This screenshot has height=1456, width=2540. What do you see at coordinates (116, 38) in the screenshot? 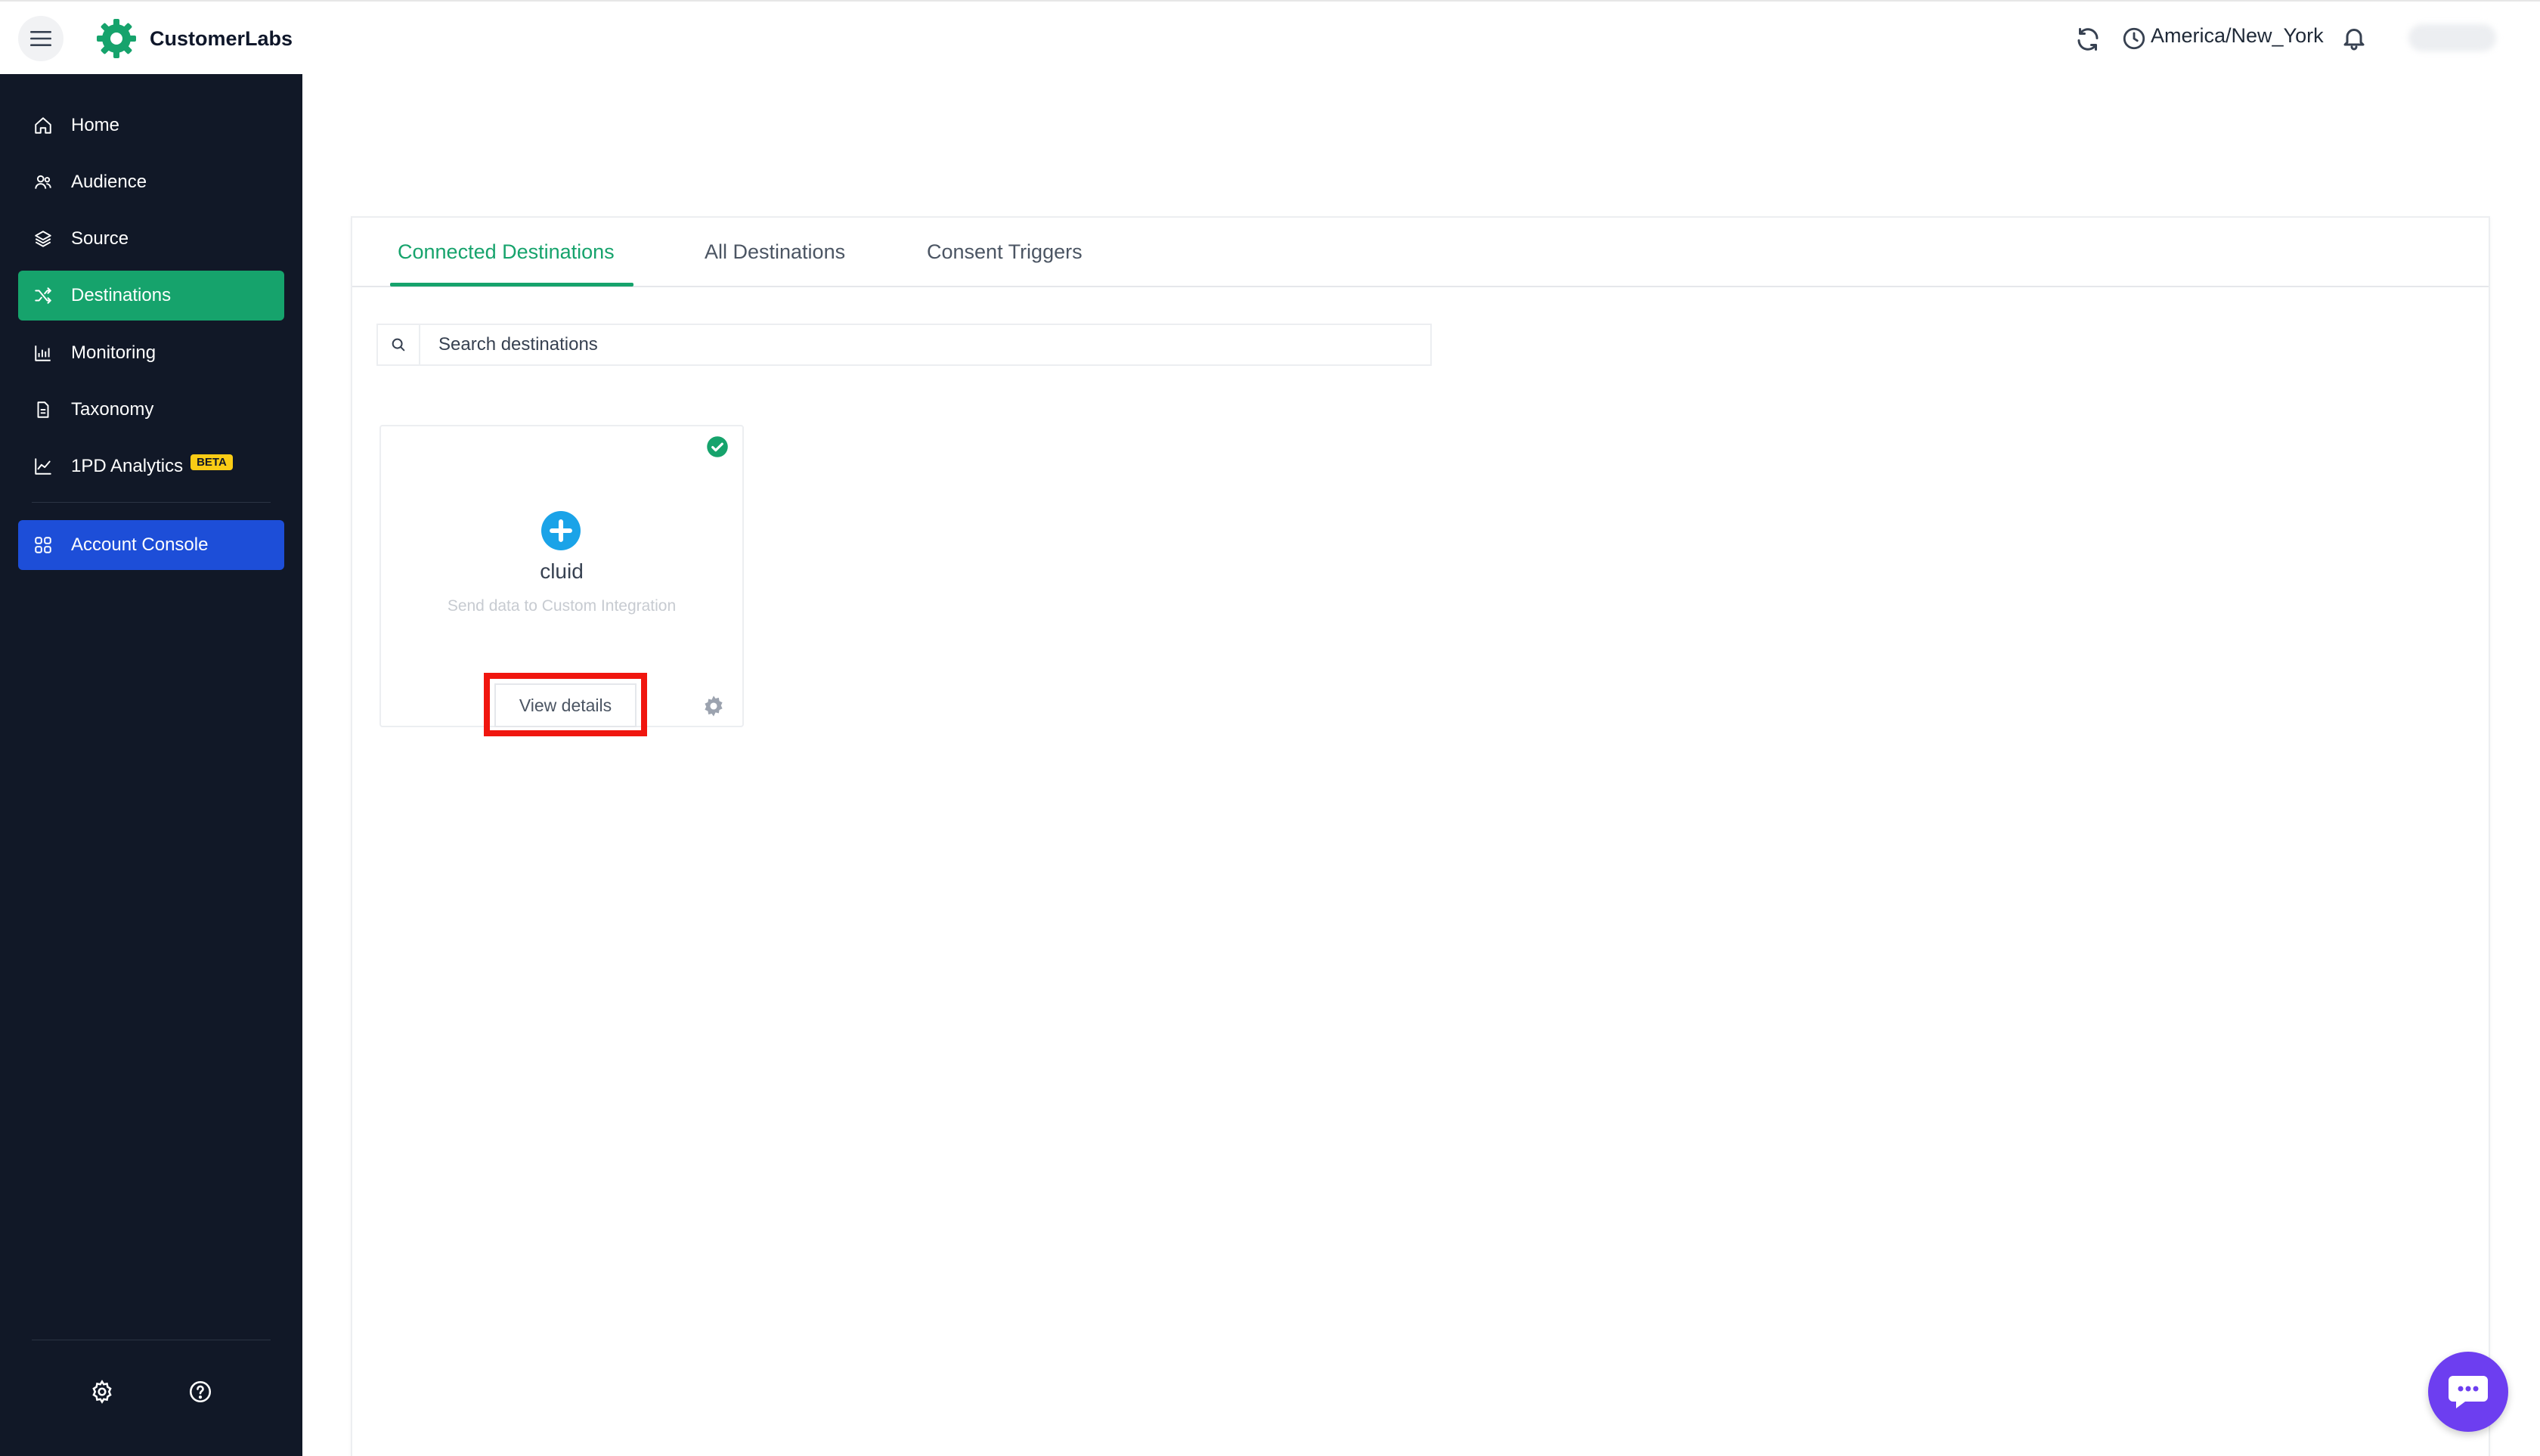
I see `gear-logo-icon` at bounding box center [116, 38].